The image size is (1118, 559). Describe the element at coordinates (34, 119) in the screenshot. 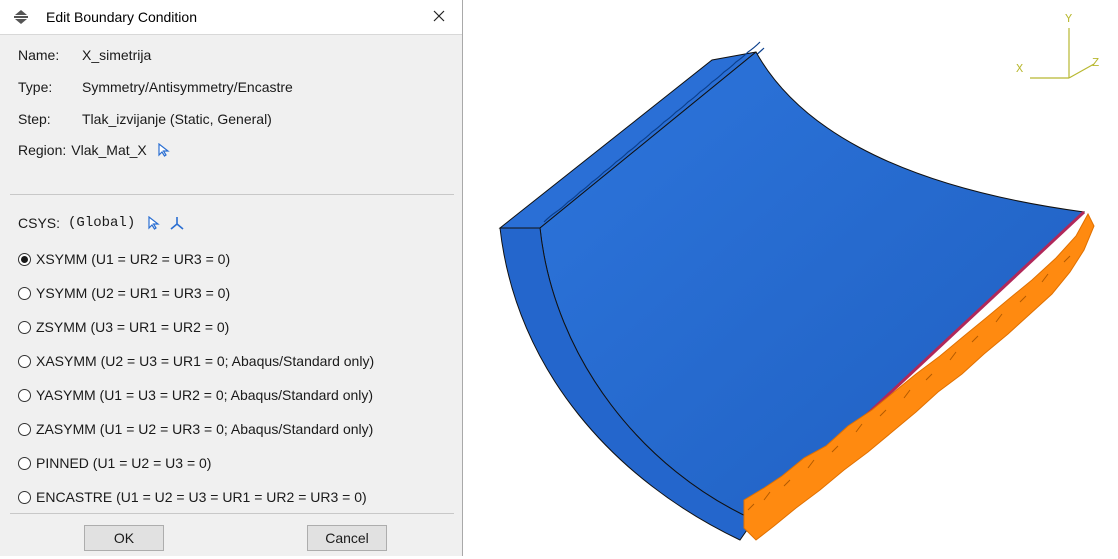

I see `step-label: Step:` at that location.